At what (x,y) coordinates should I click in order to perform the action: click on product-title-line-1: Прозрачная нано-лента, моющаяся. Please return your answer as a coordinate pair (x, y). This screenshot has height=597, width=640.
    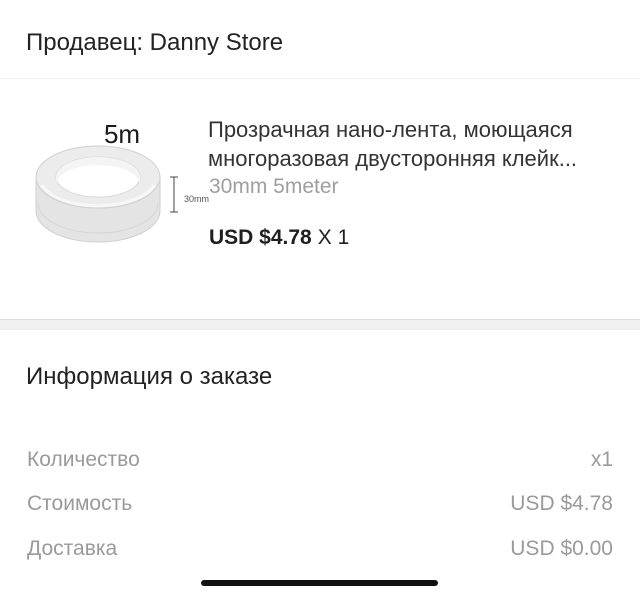
    Looking at the image, I should click on (390, 129).